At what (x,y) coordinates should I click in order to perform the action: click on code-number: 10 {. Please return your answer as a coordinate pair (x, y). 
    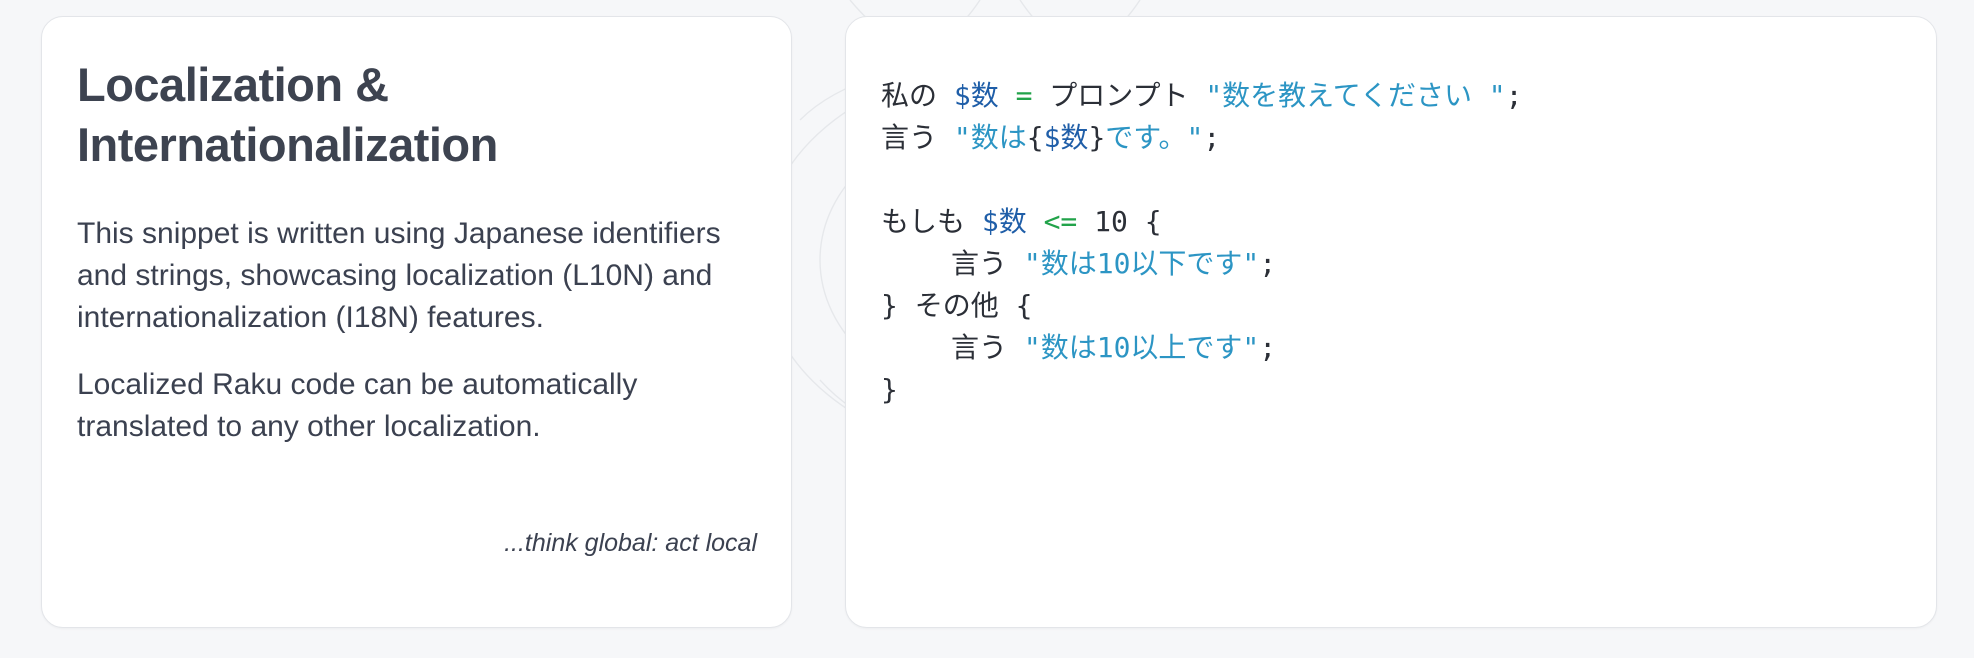
    Looking at the image, I should click on (1128, 221).